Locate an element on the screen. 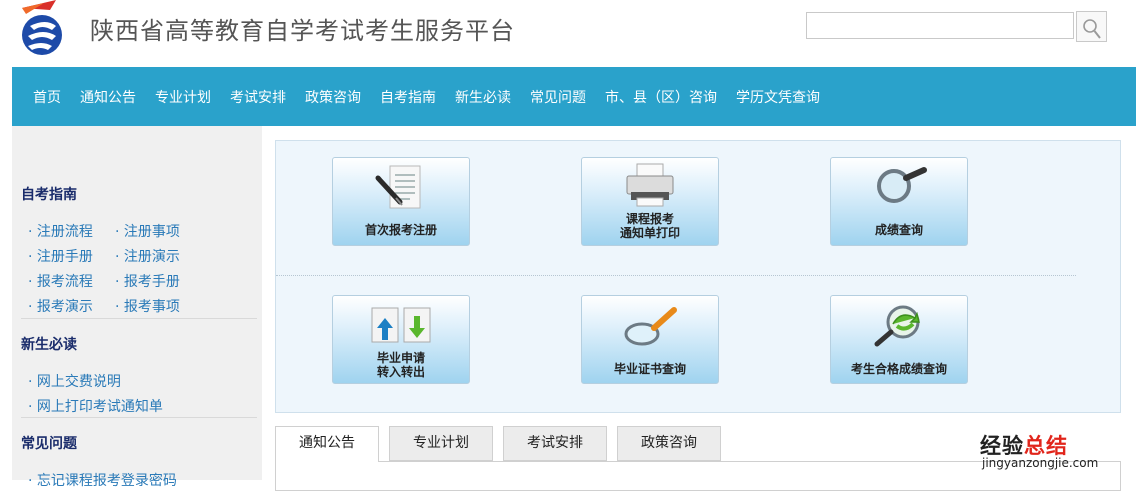  service-label: 毕业证书查询 is located at coordinates (649, 369).